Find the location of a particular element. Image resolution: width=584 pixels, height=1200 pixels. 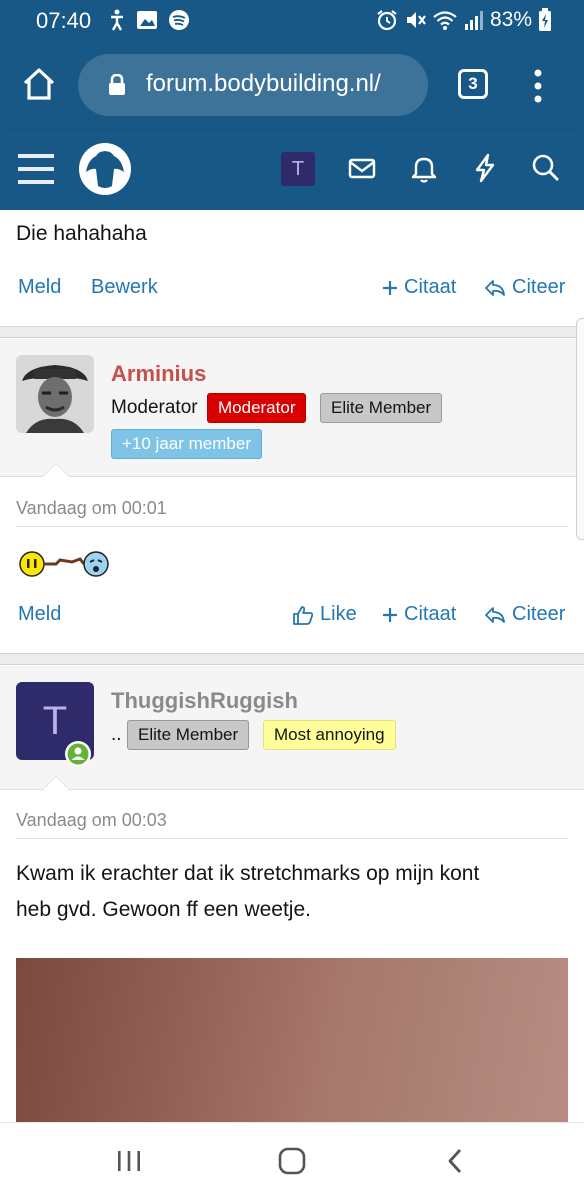

whats-new-bolt-icon is located at coordinates (485, 168).